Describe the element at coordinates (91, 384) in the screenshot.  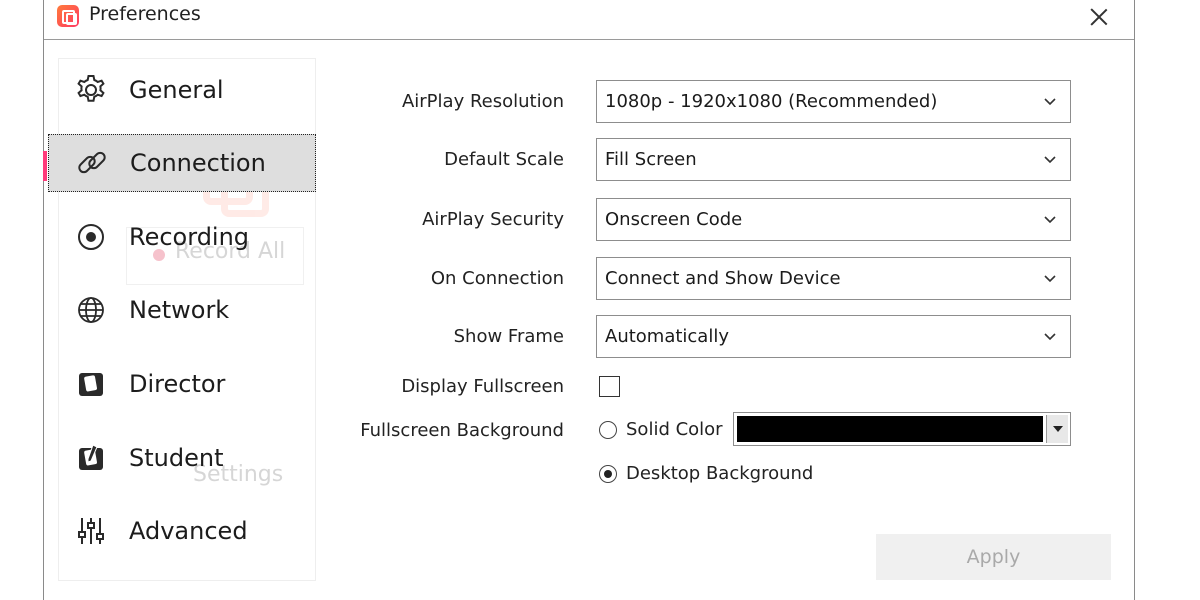
I see `director-icon` at that location.